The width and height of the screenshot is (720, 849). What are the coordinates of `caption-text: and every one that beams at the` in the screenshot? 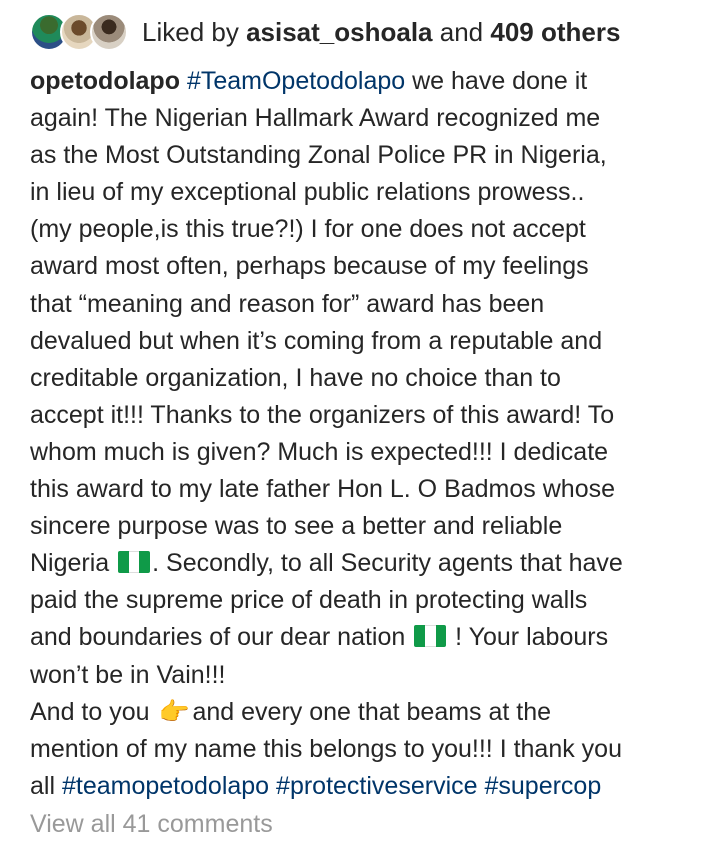 It's located at (372, 711).